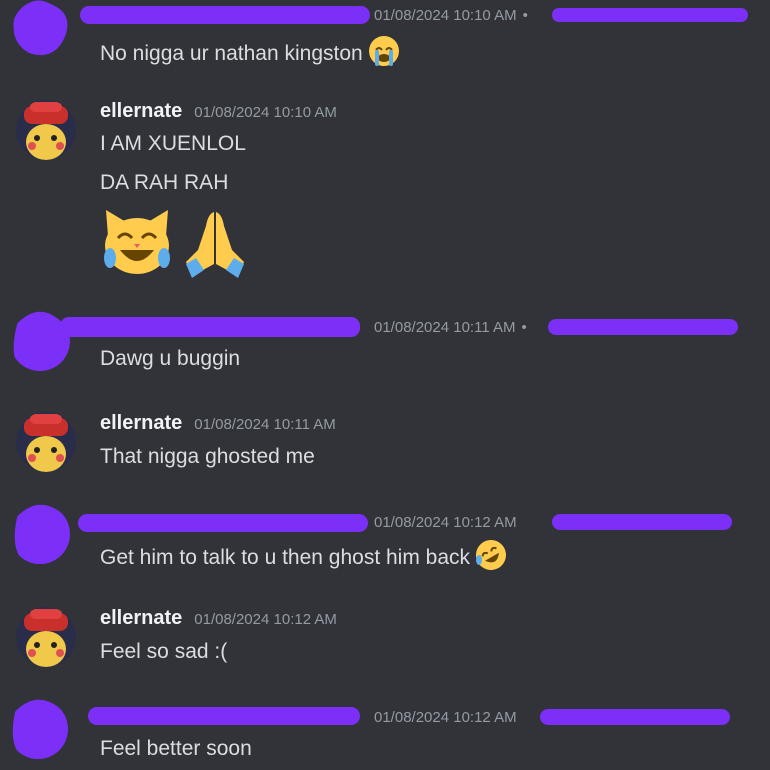 This screenshot has width=770, height=770. I want to click on message-header: 01/08/2024 10:11 AM •, so click(450, 327).